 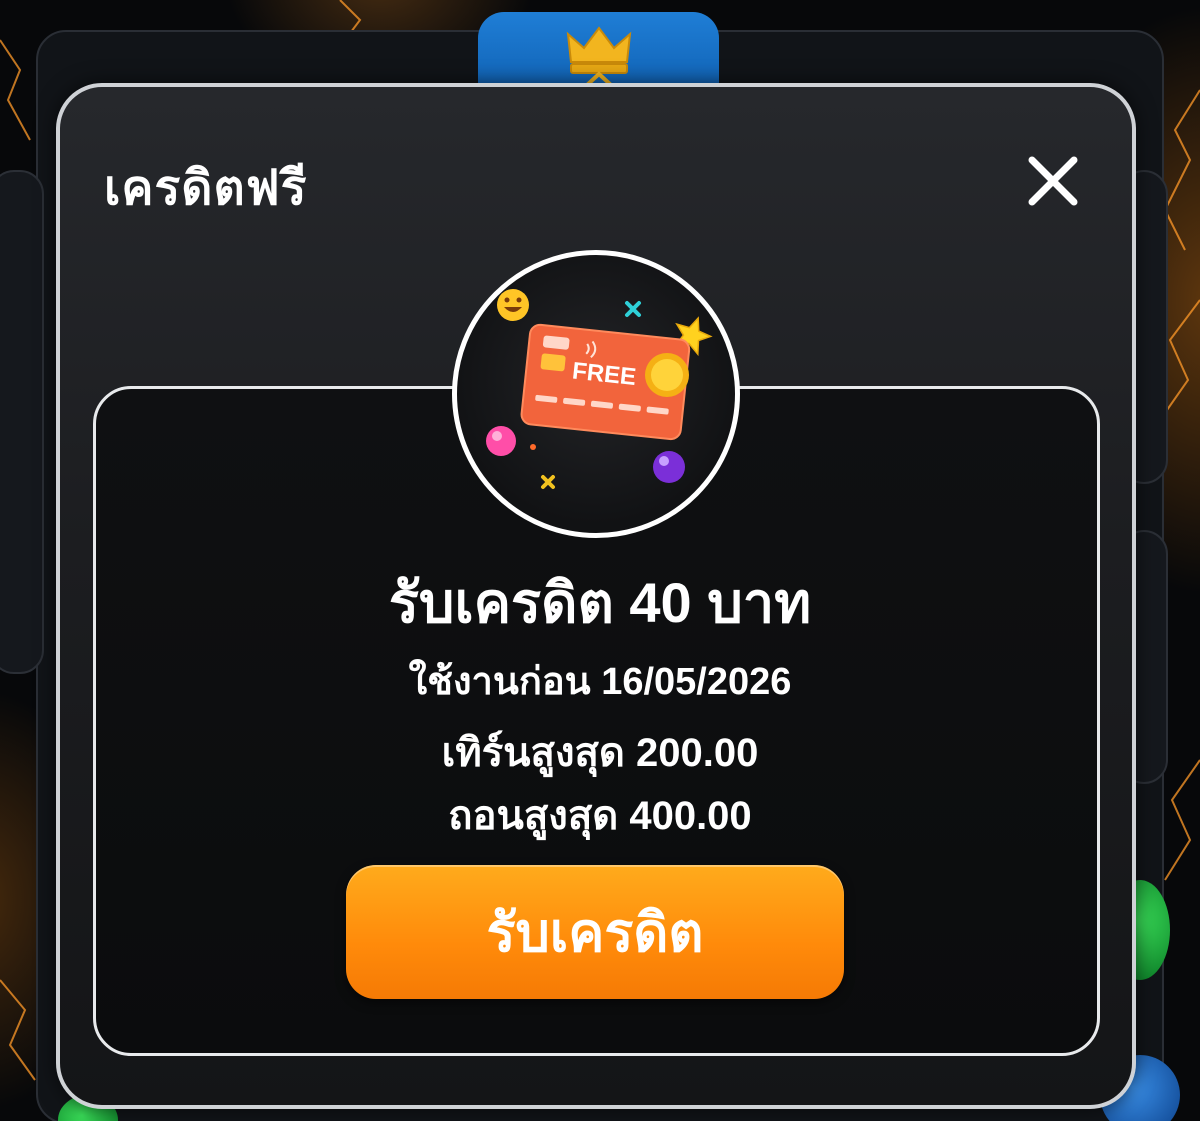 I want to click on crown-icon, so click(x=599, y=56).